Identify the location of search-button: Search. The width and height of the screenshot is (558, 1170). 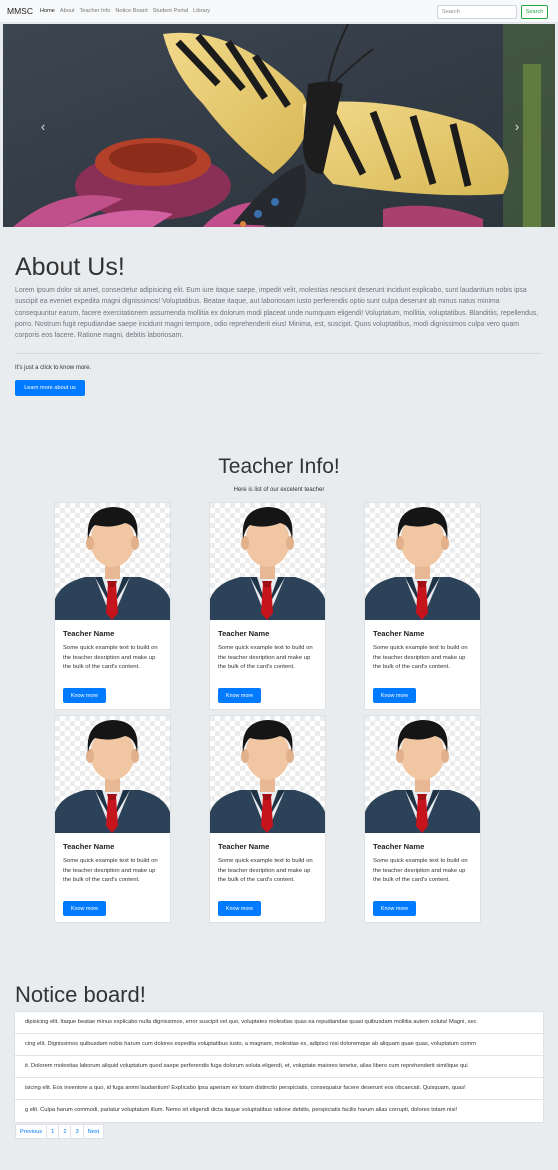
(534, 12).